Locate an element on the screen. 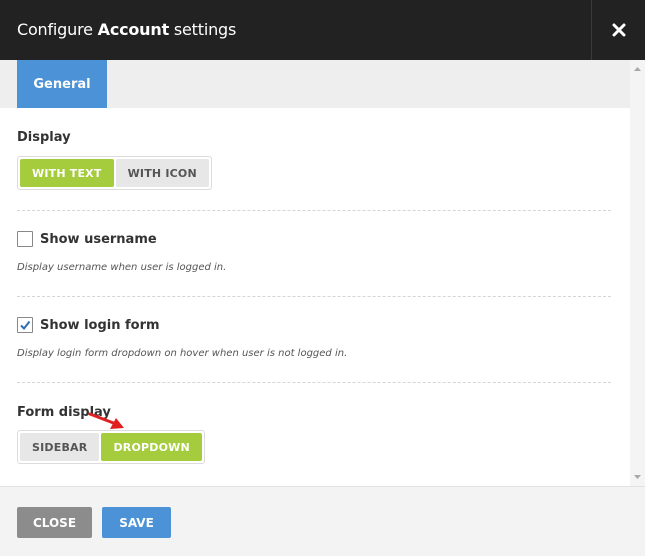 Image resolution: width=645 pixels, height=556 pixels. show-login-form-label: Show login form is located at coordinates (100, 325).